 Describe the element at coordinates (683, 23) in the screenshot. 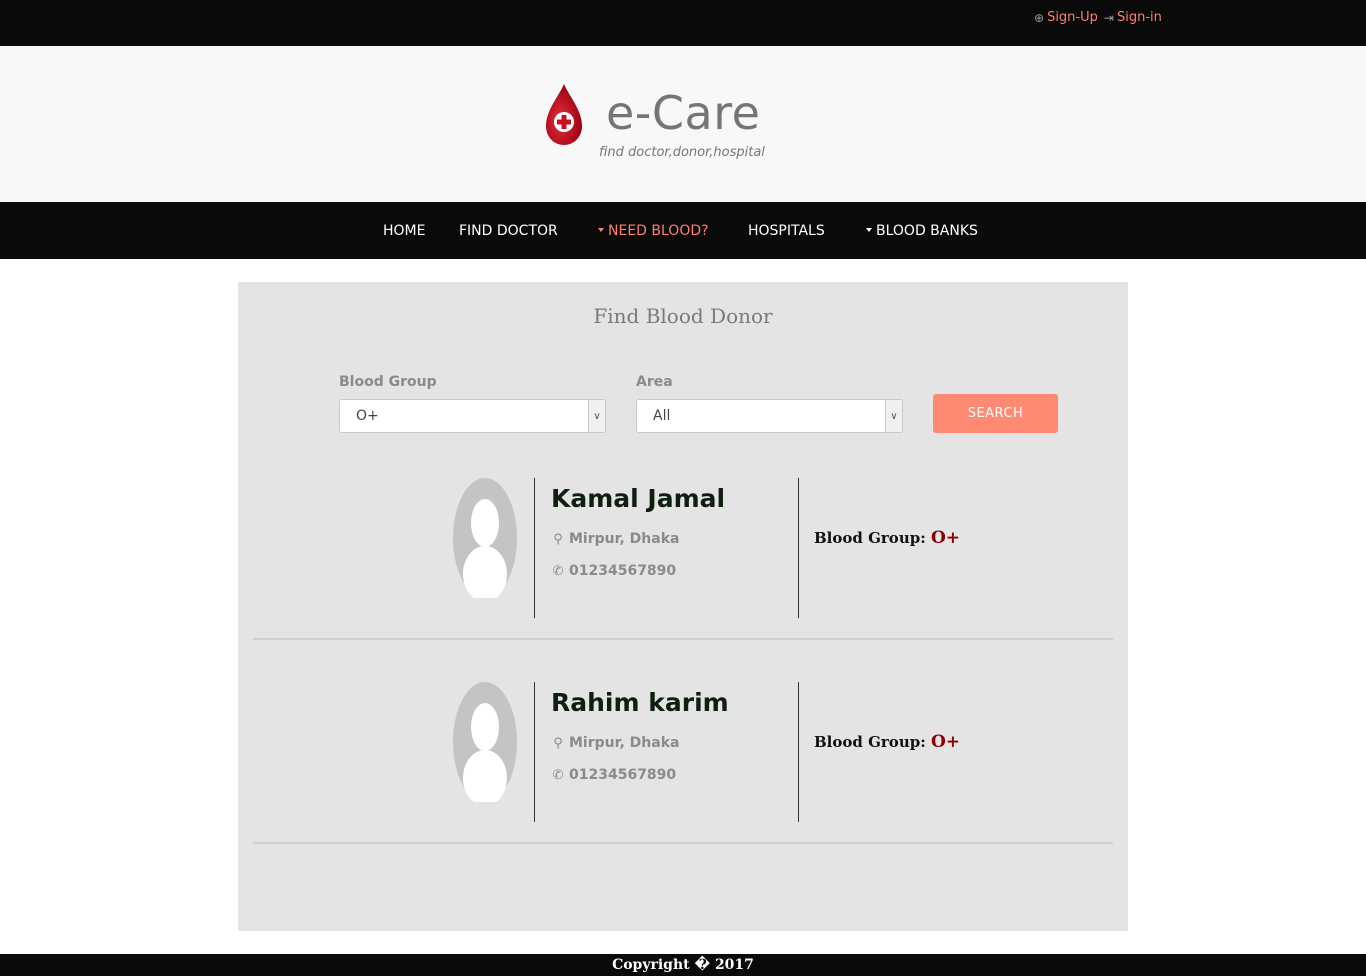

I see `top-bar: ⊕ Sign-Up ⇥ Sign-in` at that location.